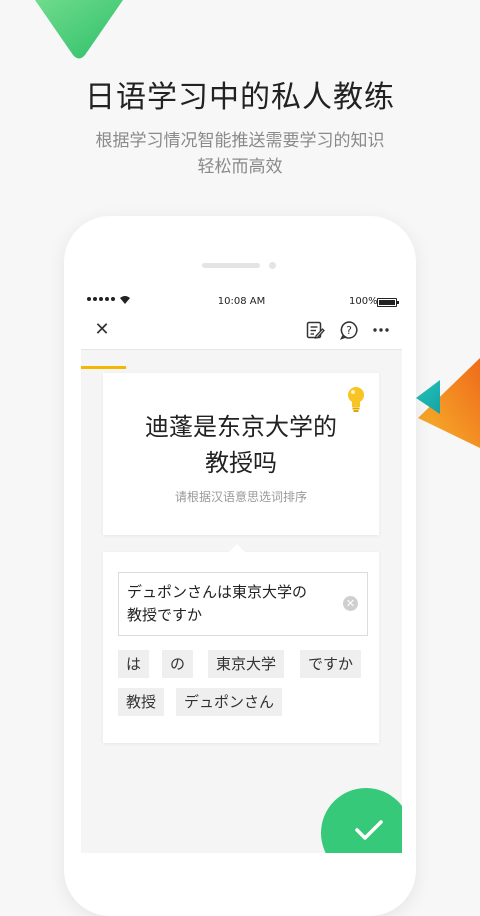 The width and height of the screenshot is (480, 916). What do you see at coordinates (241, 463) in the screenshot?
I see `question-line-2: 教授吗` at bounding box center [241, 463].